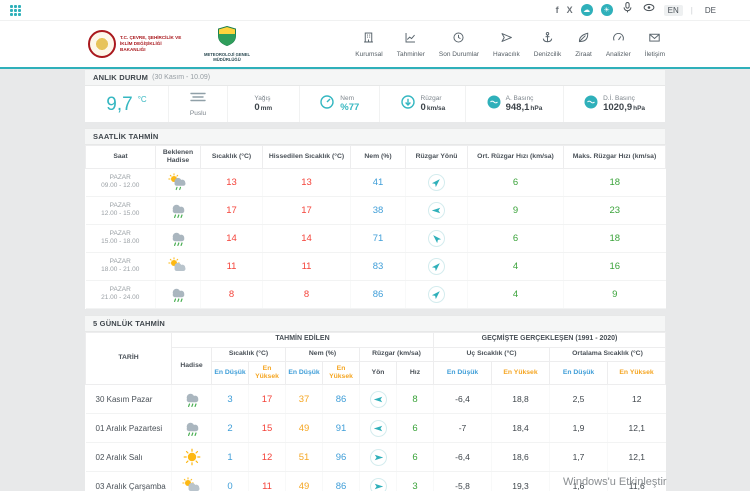  What do you see at coordinates (506, 54) in the screenshot?
I see `nav-label: Havacılık` at bounding box center [506, 54].